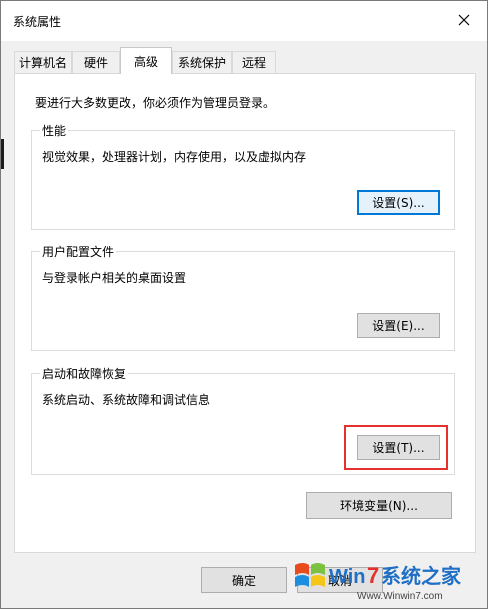 This screenshot has height=609, width=488. I want to click on tab-computer-name: 计算机名, so click(43, 62).